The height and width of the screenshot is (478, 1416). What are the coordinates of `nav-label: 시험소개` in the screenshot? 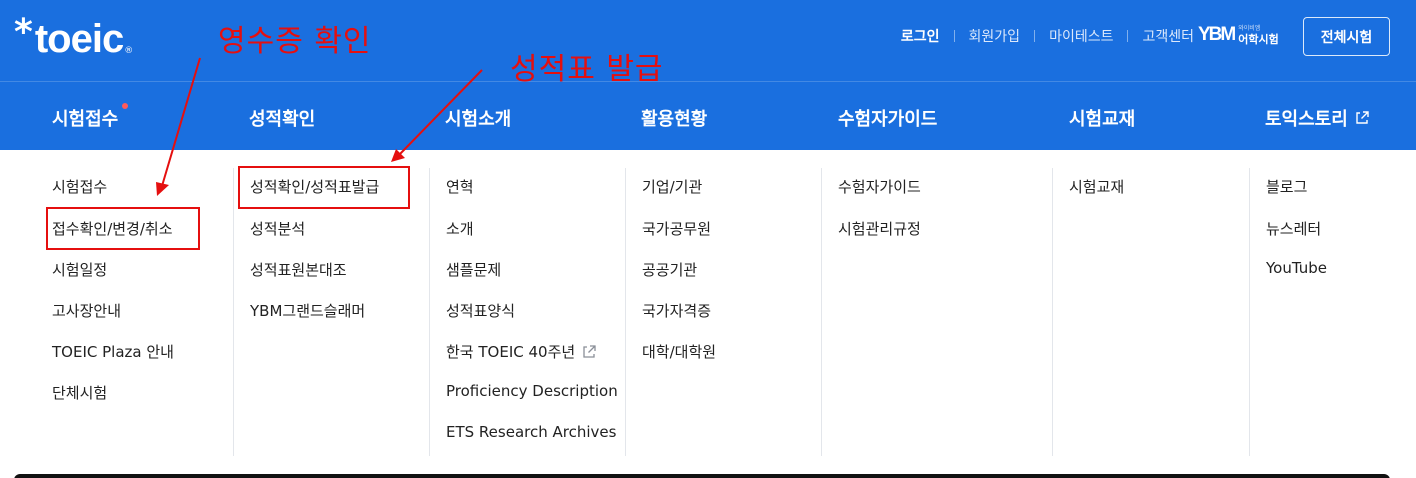 It's located at (478, 119).